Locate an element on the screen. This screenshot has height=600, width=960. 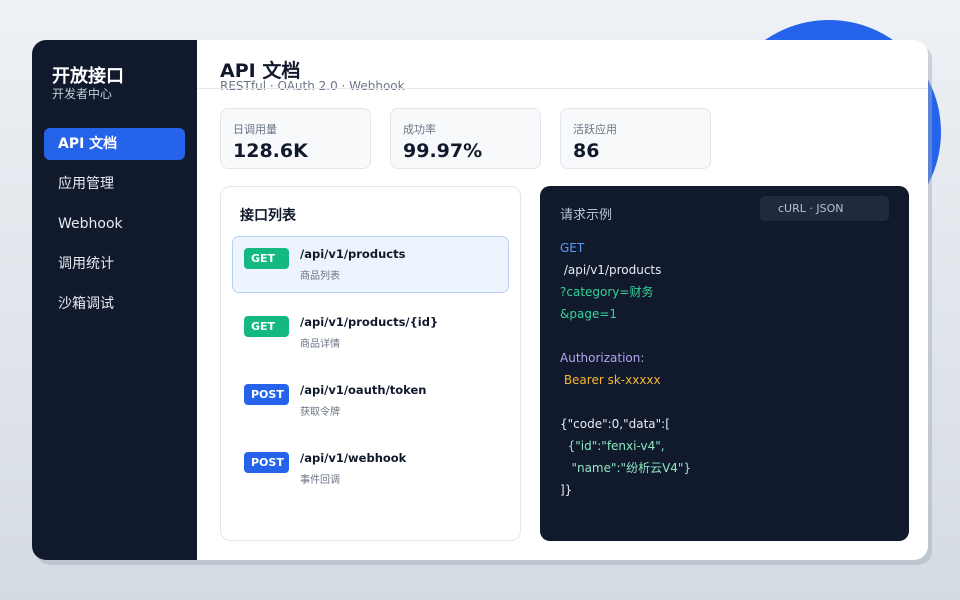
code-line: GET is located at coordinates (572, 248).